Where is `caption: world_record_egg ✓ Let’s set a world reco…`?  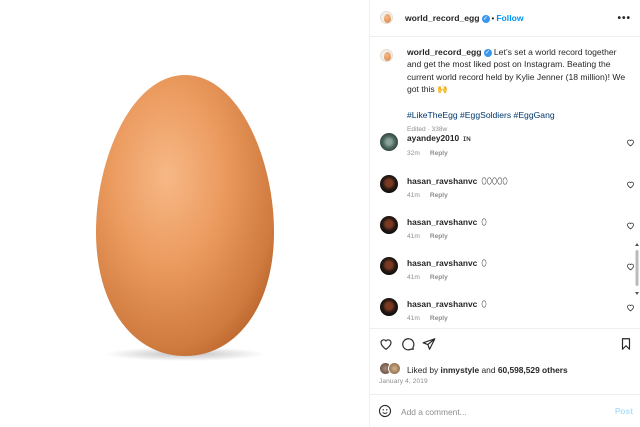 caption: world_record_egg ✓ Let’s set a world reco… is located at coordinates (517, 91).